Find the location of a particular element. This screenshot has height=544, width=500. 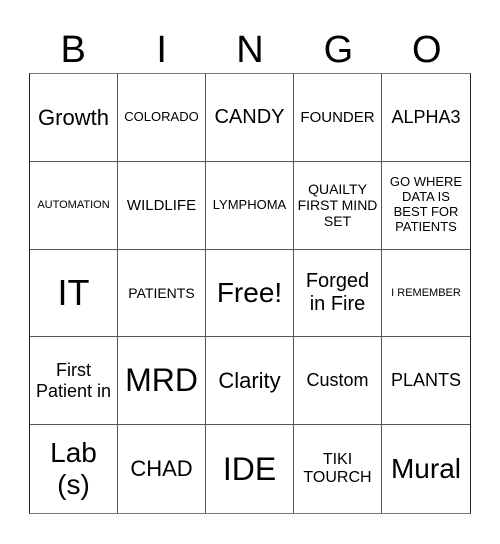

bingo-cell: CHAD is located at coordinates (162, 469).